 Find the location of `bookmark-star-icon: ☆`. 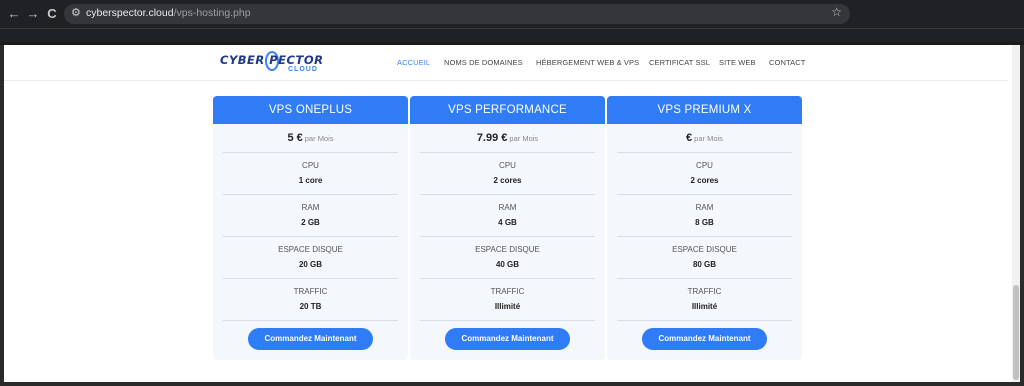

bookmark-star-icon: ☆ is located at coordinates (836, 12).